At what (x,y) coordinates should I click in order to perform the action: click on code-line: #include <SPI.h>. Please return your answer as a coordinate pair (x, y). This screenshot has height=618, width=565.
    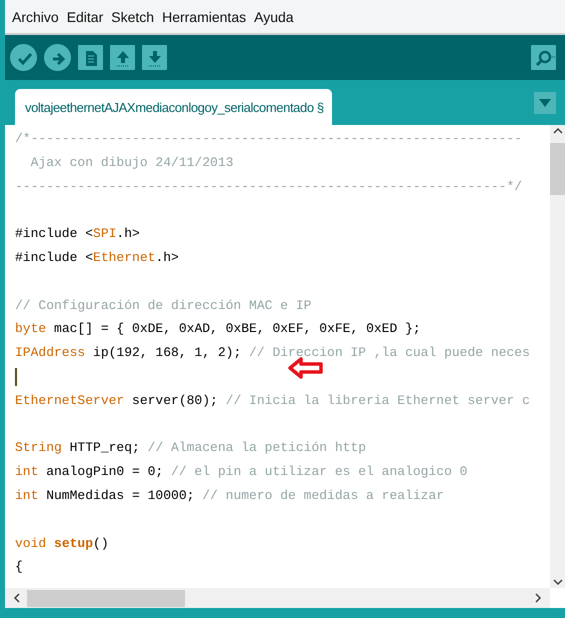
    Looking at the image, I should click on (77, 234).